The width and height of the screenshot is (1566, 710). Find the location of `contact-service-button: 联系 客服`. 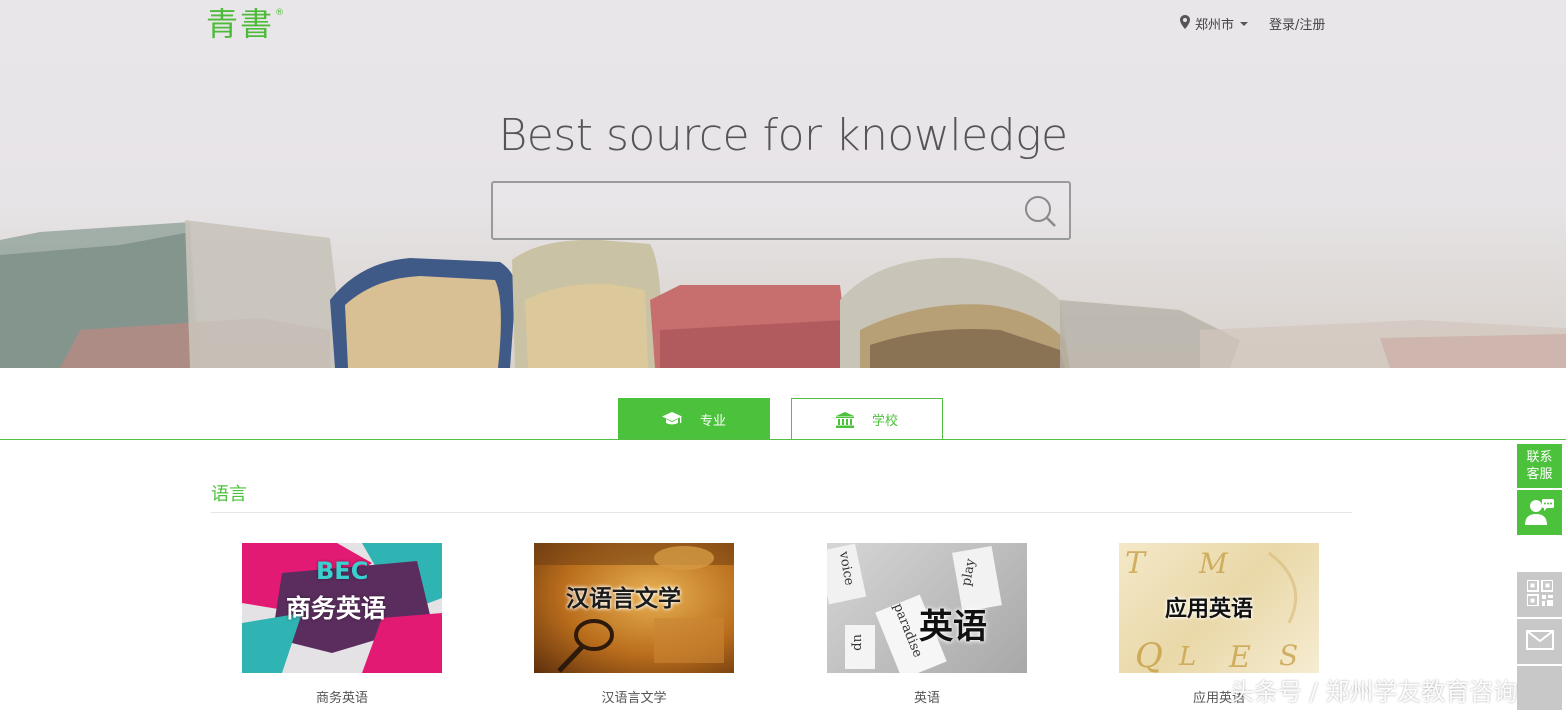

contact-service-button: 联系 客服 is located at coordinates (1539, 466).